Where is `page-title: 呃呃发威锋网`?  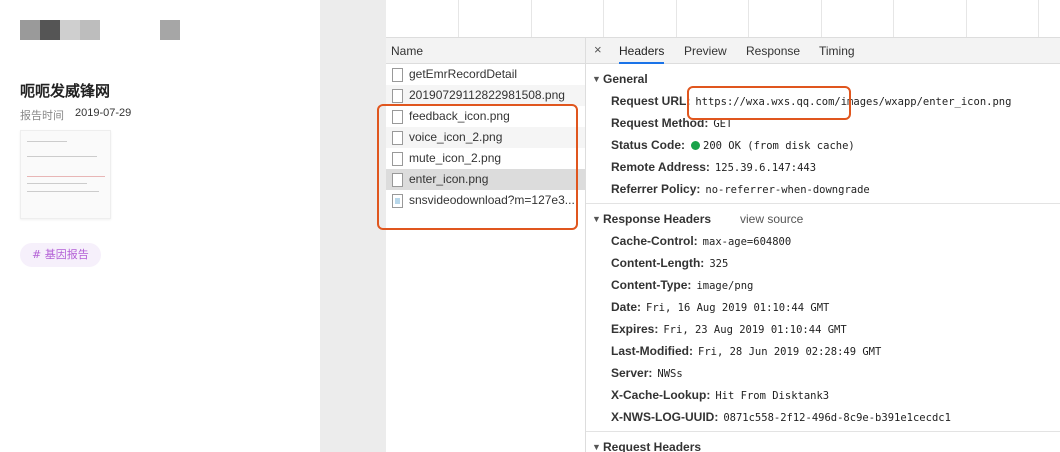
page-title: 呃呃发威锋网 is located at coordinates (65, 91).